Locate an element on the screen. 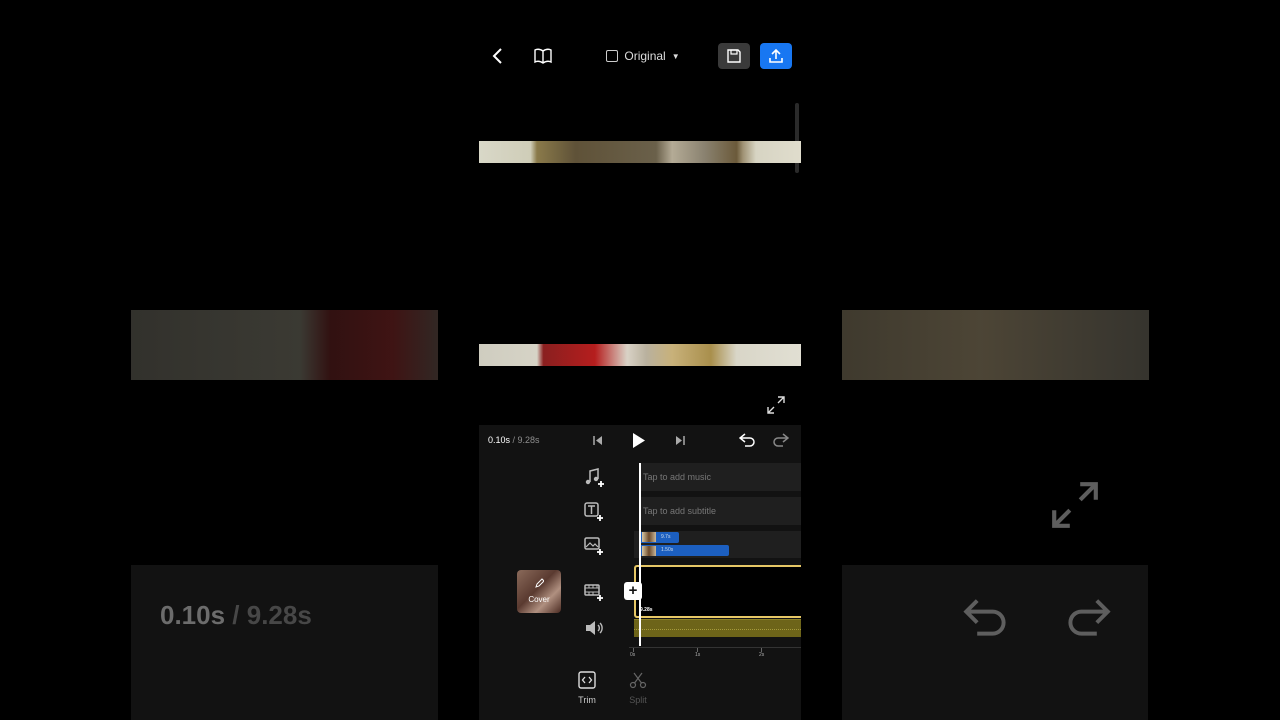  back-button is located at coordinates (498, 56).